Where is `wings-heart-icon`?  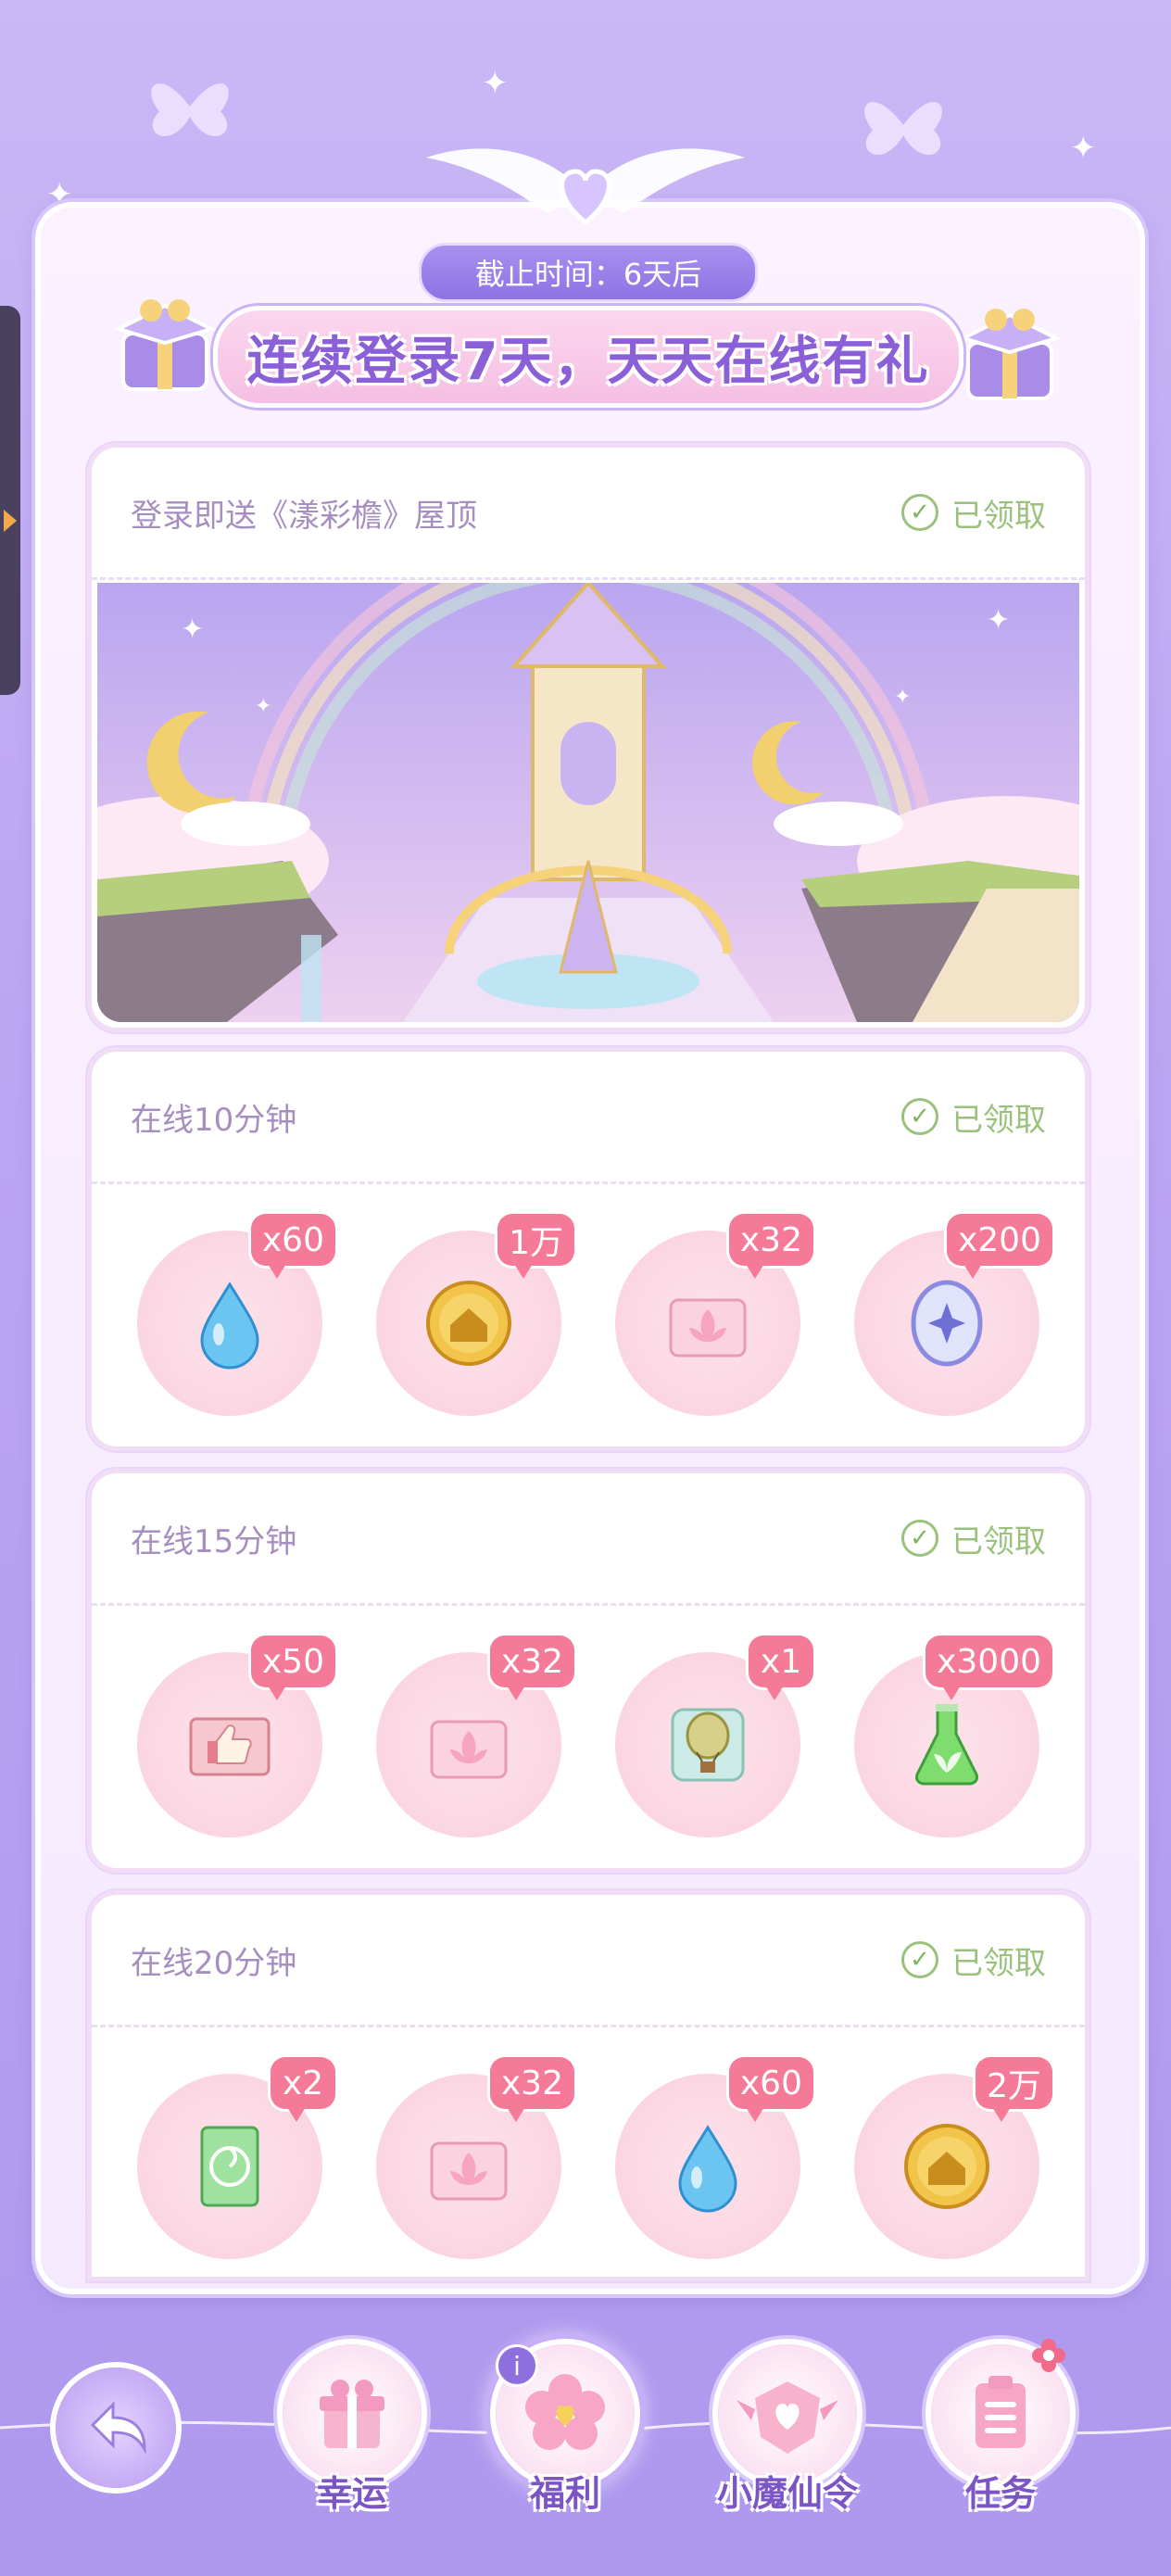
wings-heart-icon is located at coordinates (585, 187).